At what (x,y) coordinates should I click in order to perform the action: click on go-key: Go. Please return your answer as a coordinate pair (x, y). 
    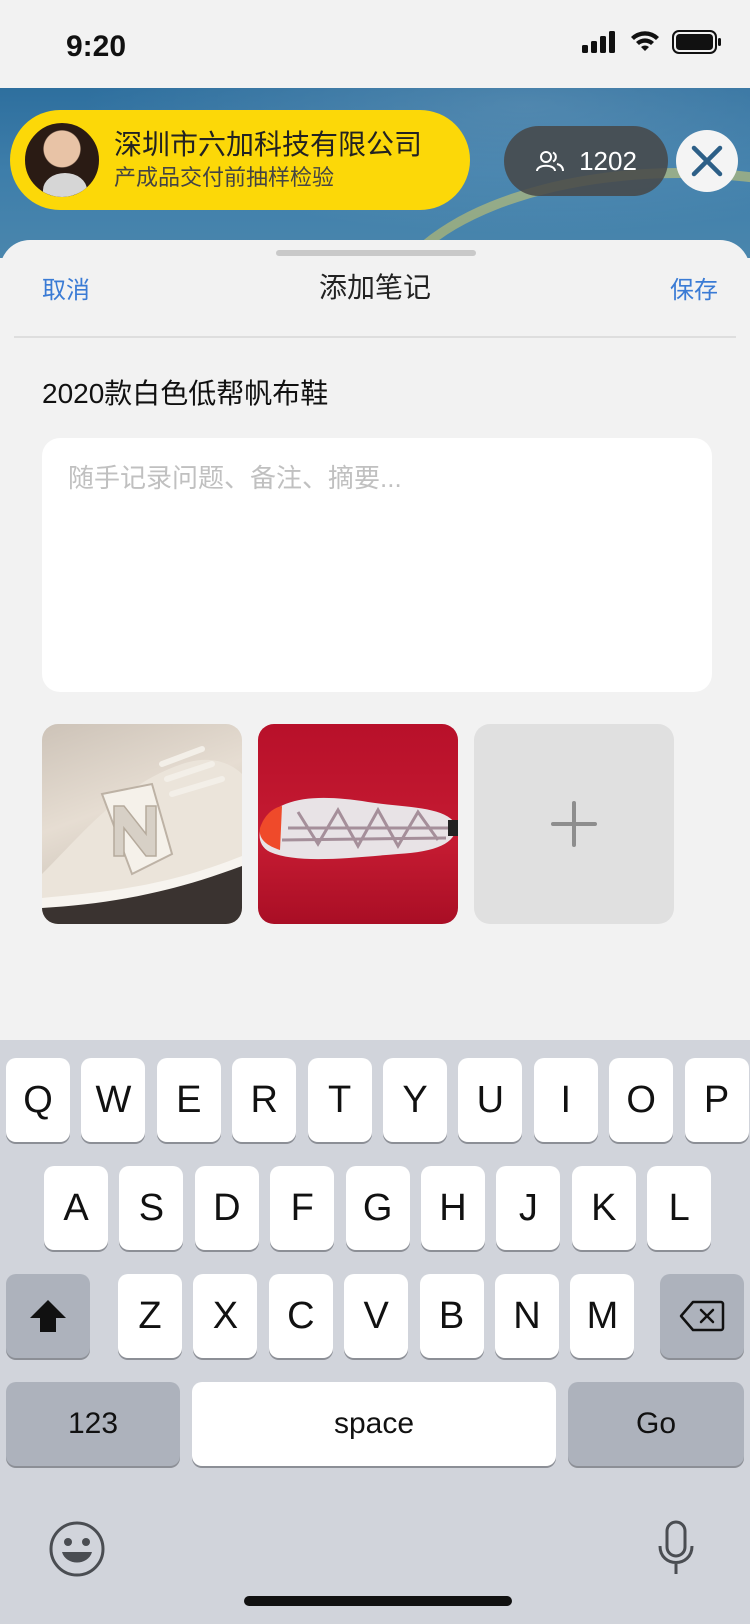
    Looking at the image, I should click on (656, 1424).